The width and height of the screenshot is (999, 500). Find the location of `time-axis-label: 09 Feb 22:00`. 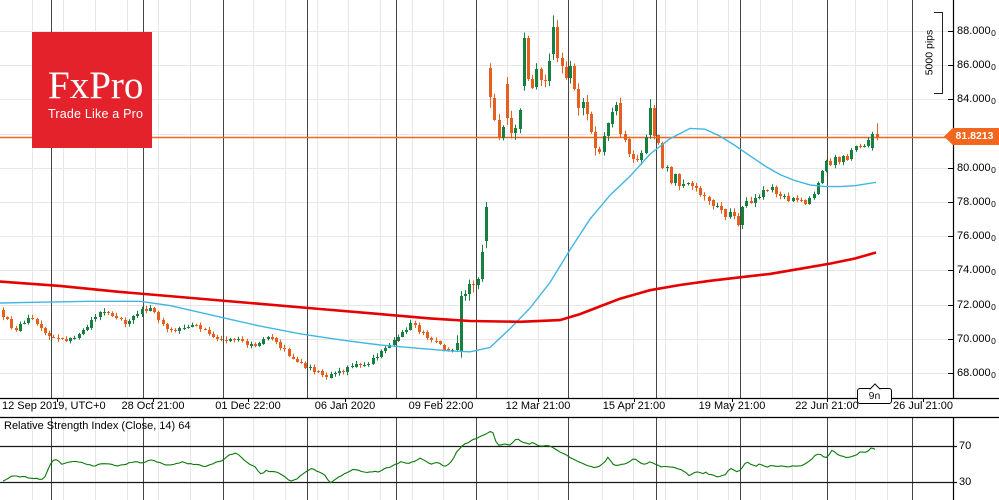

time-axis-label: 09 Feb 22:00 is located at coordinates (441, 406).